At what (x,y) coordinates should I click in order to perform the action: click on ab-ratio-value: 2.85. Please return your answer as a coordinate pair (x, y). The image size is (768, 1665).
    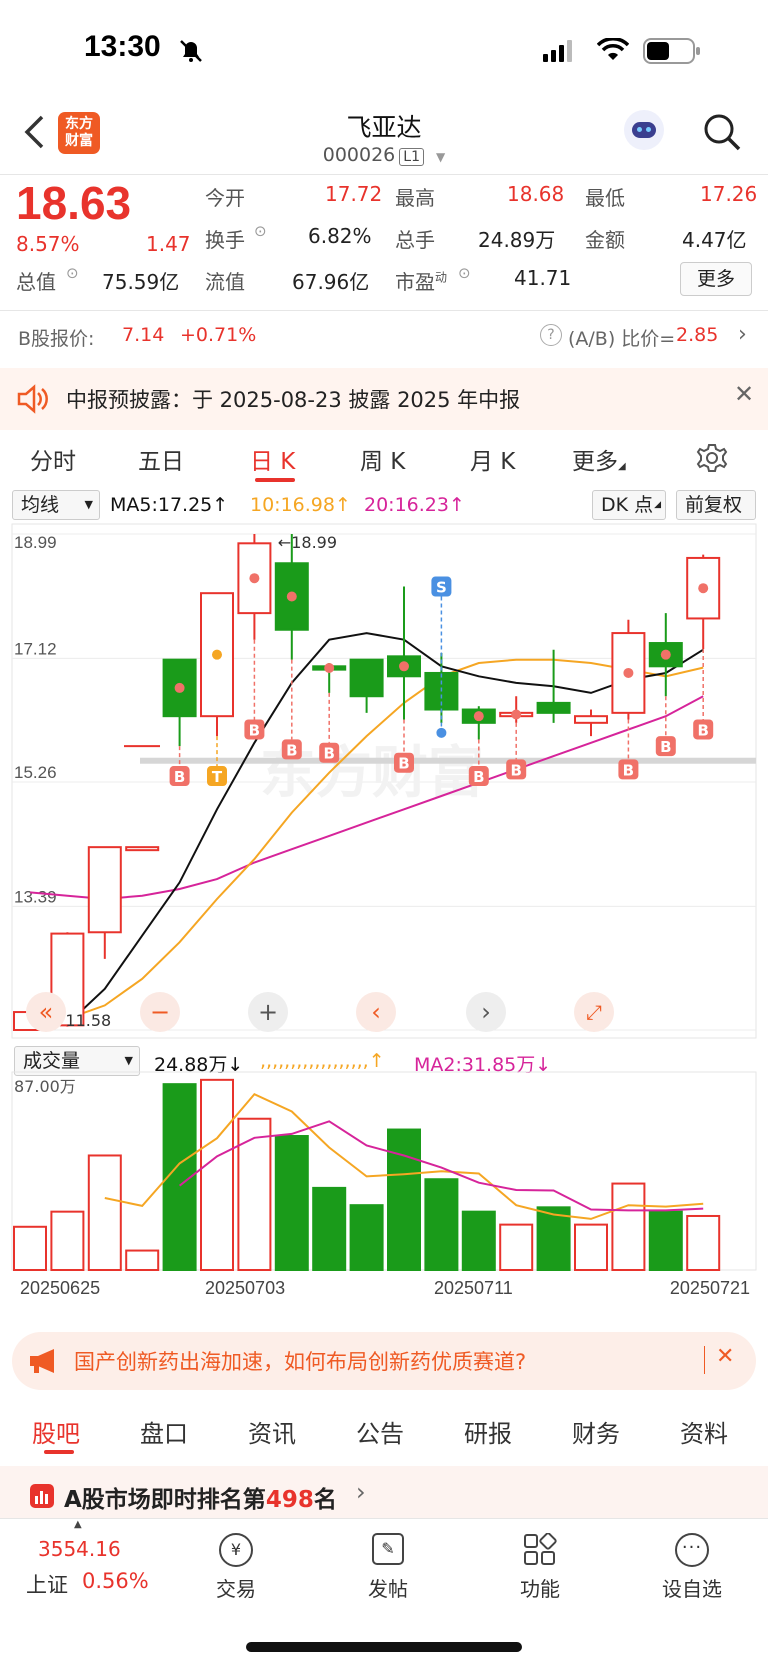
    Looking at the image, I should click on (697, 335).